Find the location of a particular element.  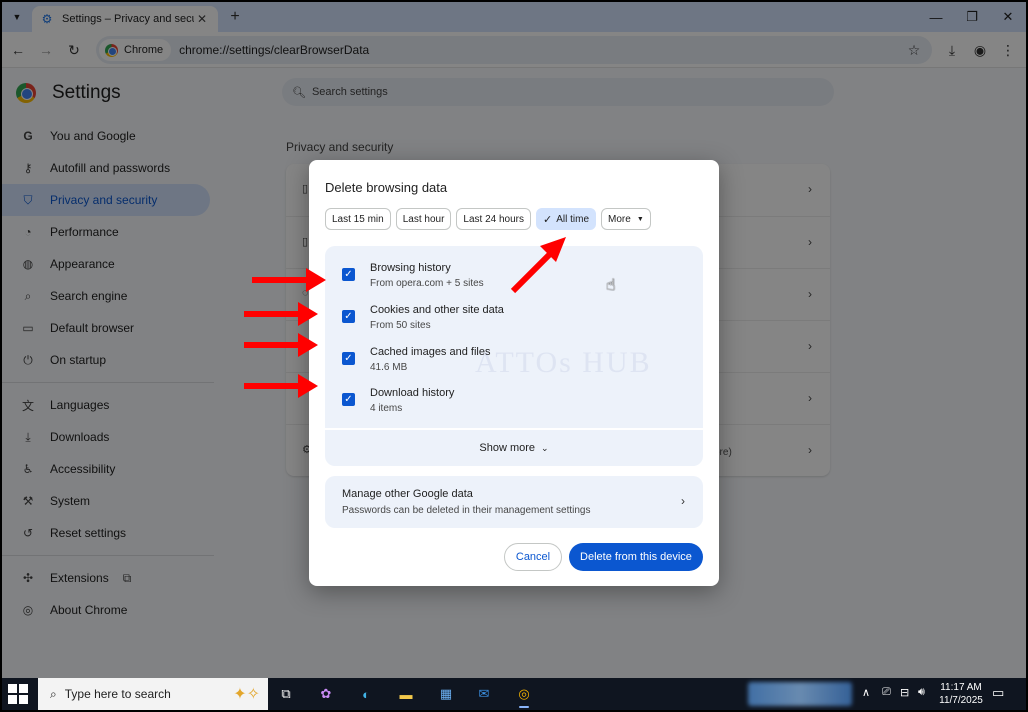

list-item-cached-images: ✓ Cached images and files 41.6 MB is located at coordinates (514, 358).